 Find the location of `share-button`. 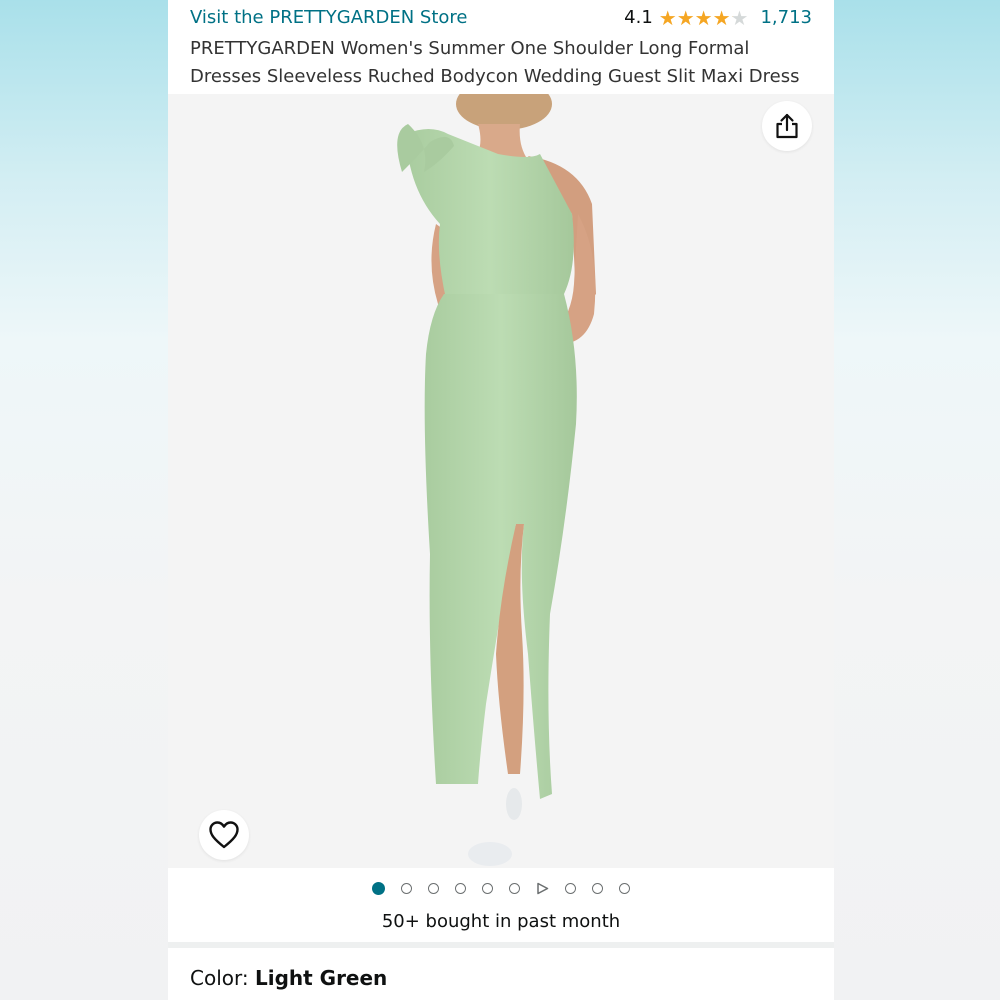

share-button is located at coordinates (787, 126).